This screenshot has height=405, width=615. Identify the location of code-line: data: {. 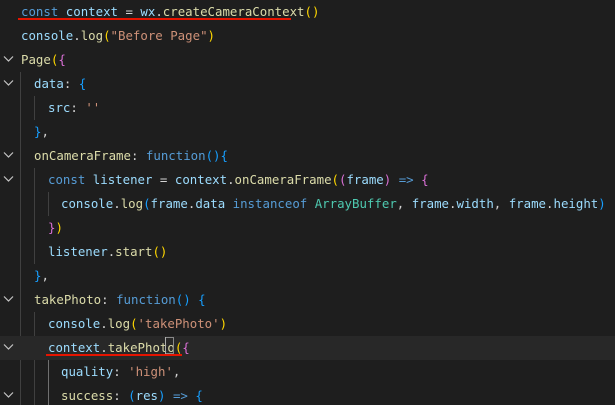
(307, 84).